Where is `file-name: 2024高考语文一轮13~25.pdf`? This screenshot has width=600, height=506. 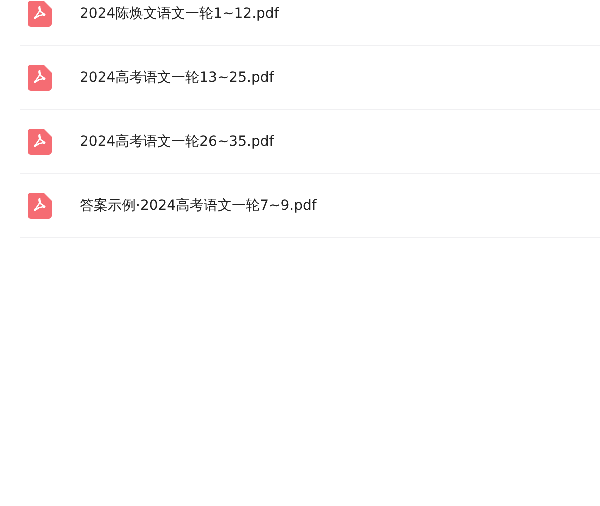 file-name: 2024高考语文一轮13~25.pdf is located at coordinates (177, 77).